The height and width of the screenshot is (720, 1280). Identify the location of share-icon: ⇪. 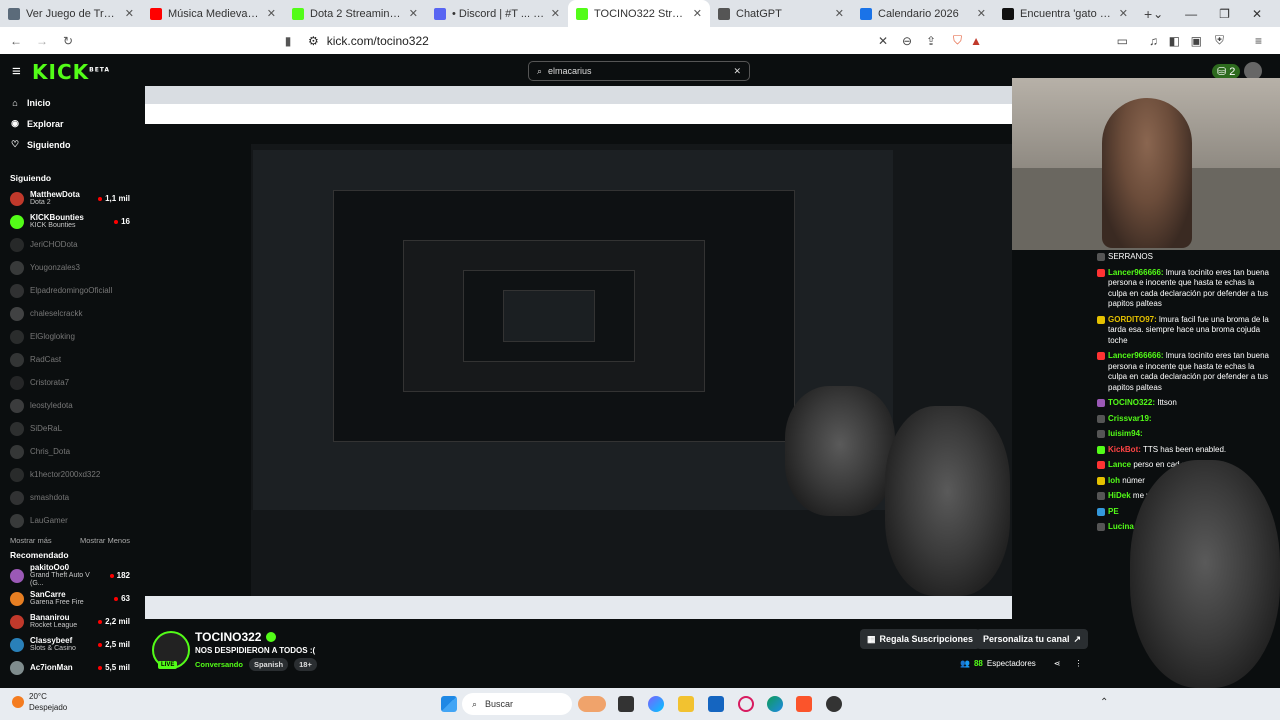
(931, 41).